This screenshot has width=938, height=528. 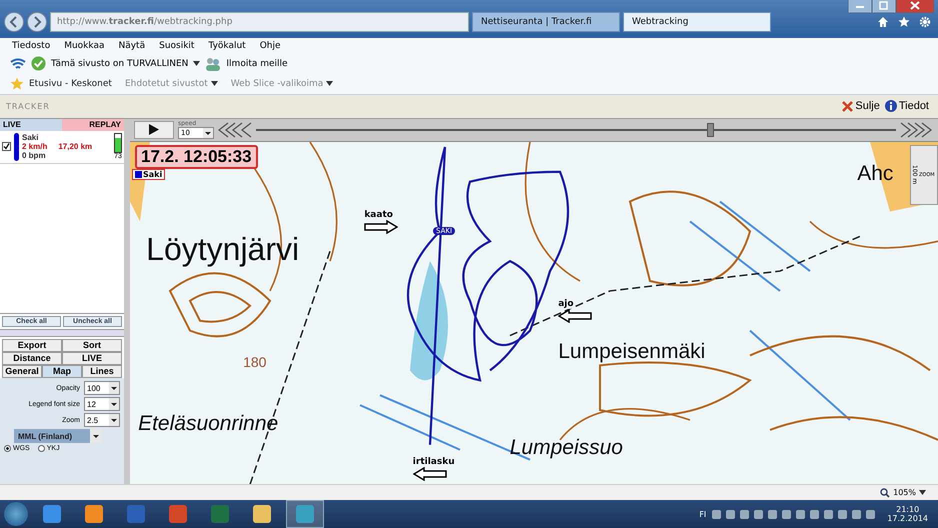 What do you see at coordinates (75, 147) in the screenshot?
I see `tracker-distance: 17,20 km` at bounding box center [75, 147].